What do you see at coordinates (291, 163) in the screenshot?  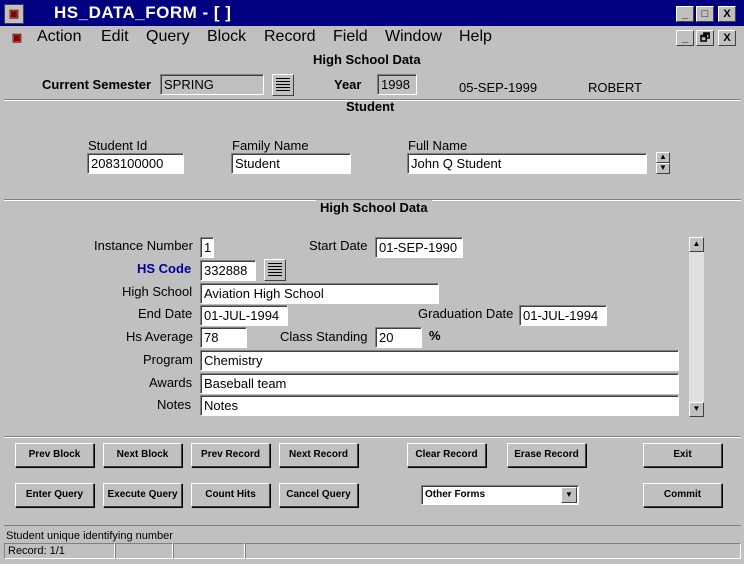 I see `family-name-field: Student` at bounding box center [291, 163].